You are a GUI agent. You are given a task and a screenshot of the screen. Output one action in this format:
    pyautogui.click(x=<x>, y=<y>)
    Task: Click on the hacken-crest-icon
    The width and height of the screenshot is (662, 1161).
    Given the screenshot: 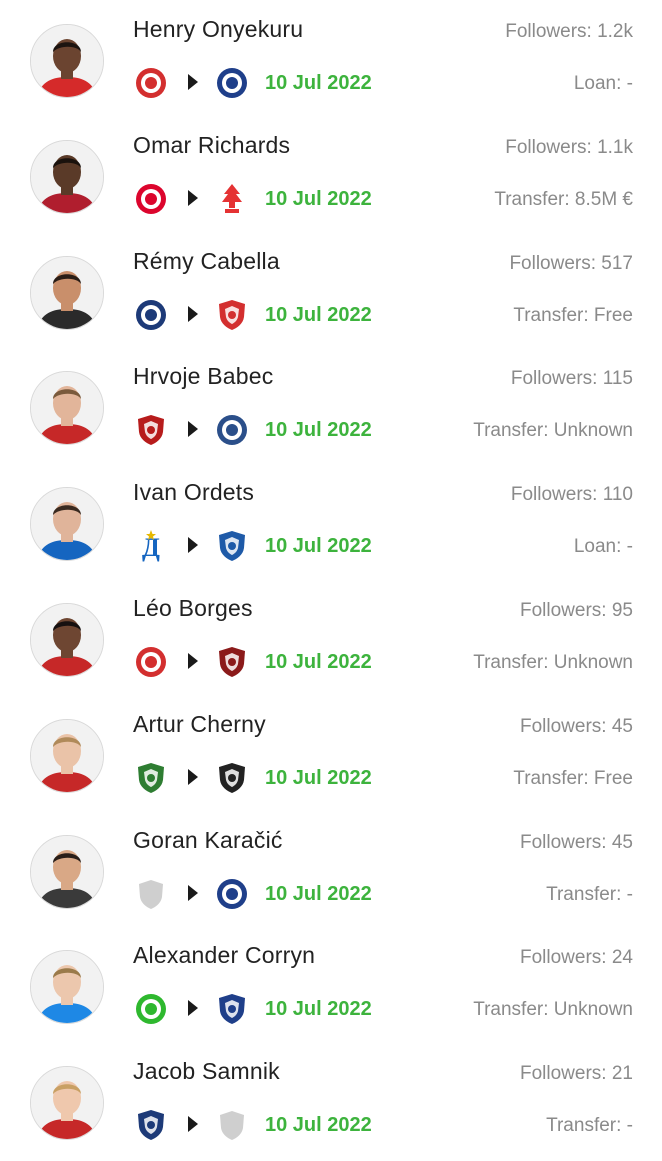 What is the action you would take?
    pyautogui.click(x=151, y=1125)
    